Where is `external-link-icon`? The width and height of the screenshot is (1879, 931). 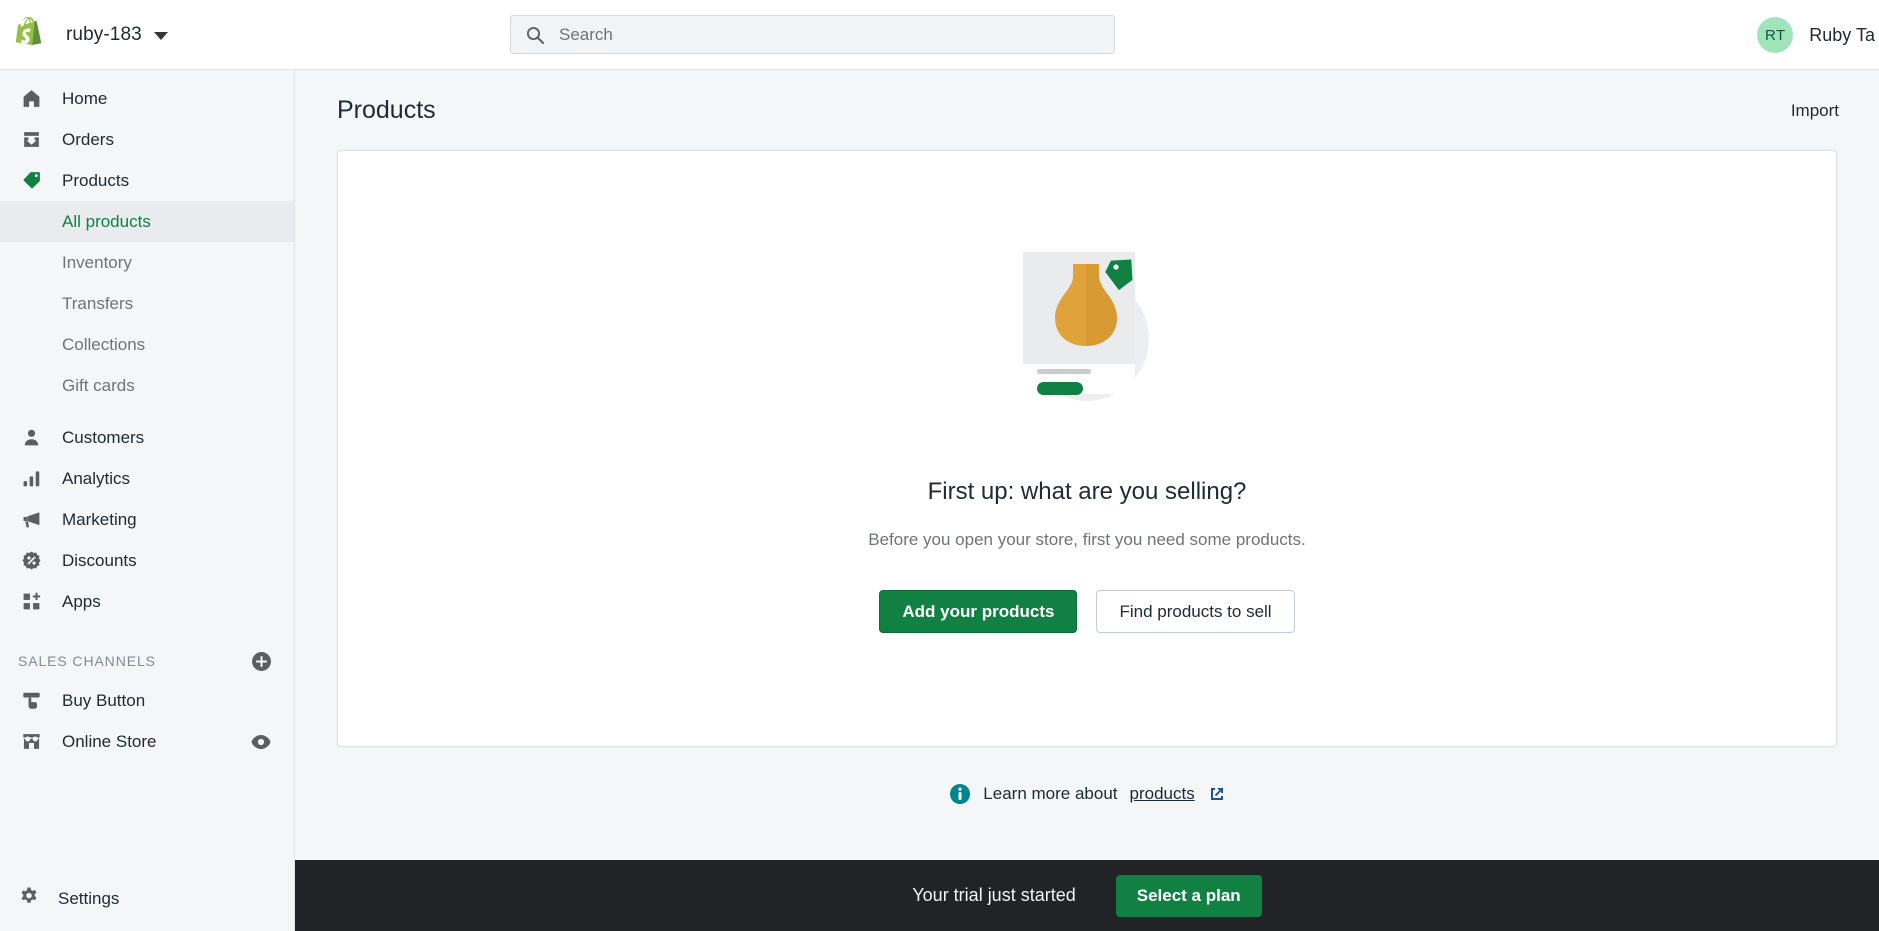
external-link-icon is located at coordinates (1217, 794).